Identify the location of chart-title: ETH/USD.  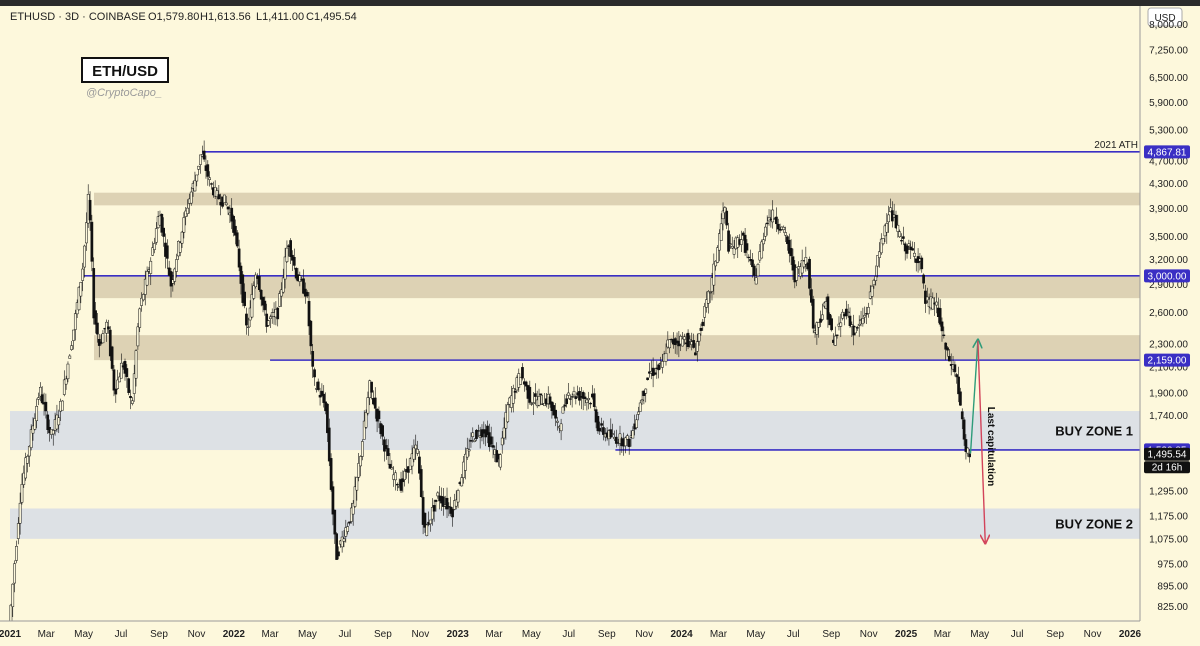
(125, 71).